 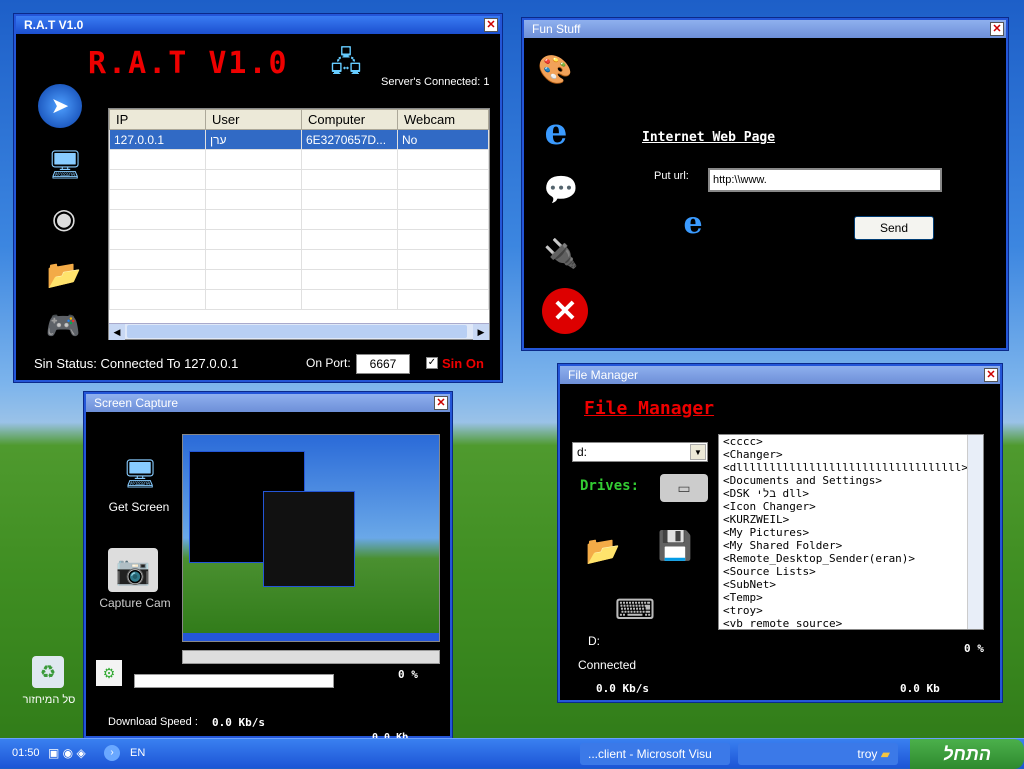 I want to click on list-item: <My Pictures>, so click(x=851, y=532).